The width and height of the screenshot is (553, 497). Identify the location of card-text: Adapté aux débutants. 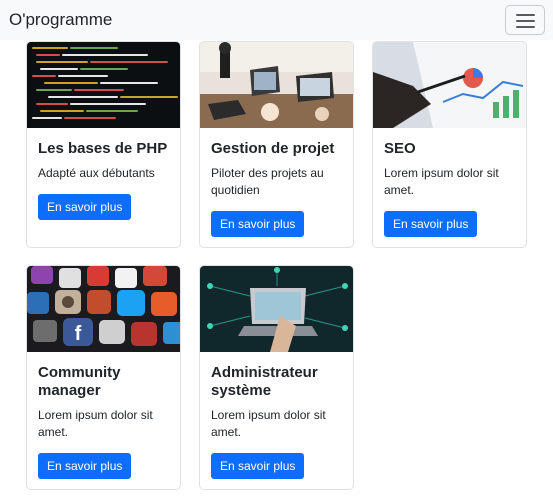
(96, 173).